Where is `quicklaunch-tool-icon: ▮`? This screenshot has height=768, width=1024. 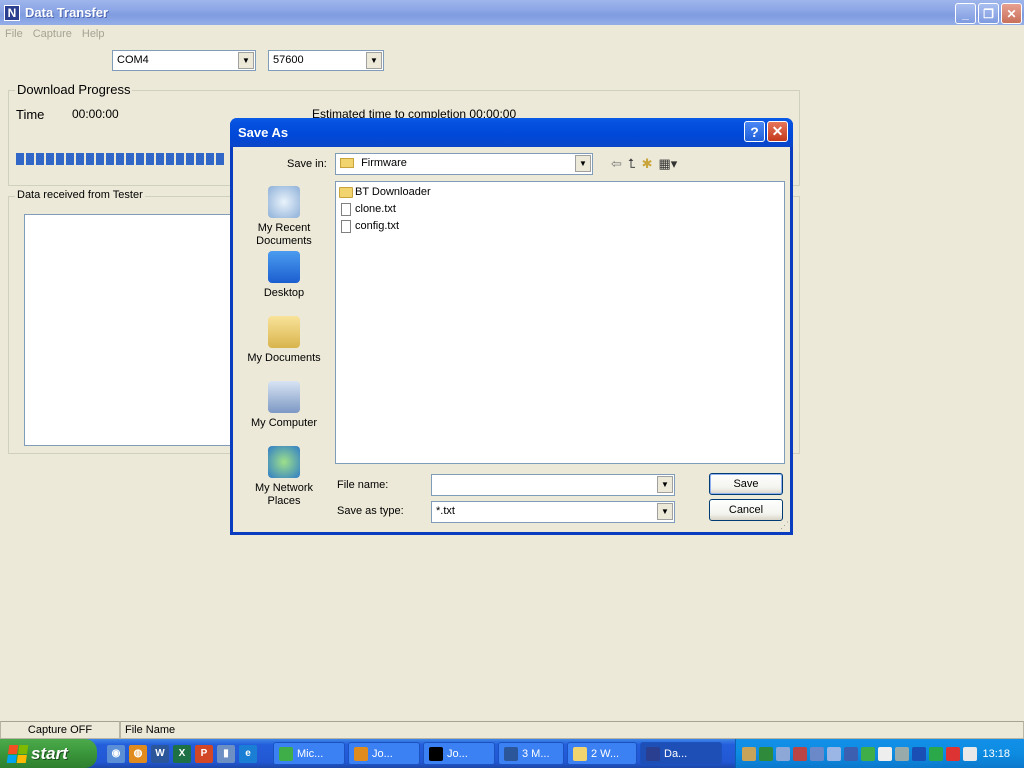
quicklaunch-tool-icon: ▮ is located at coordinates (226, 753).